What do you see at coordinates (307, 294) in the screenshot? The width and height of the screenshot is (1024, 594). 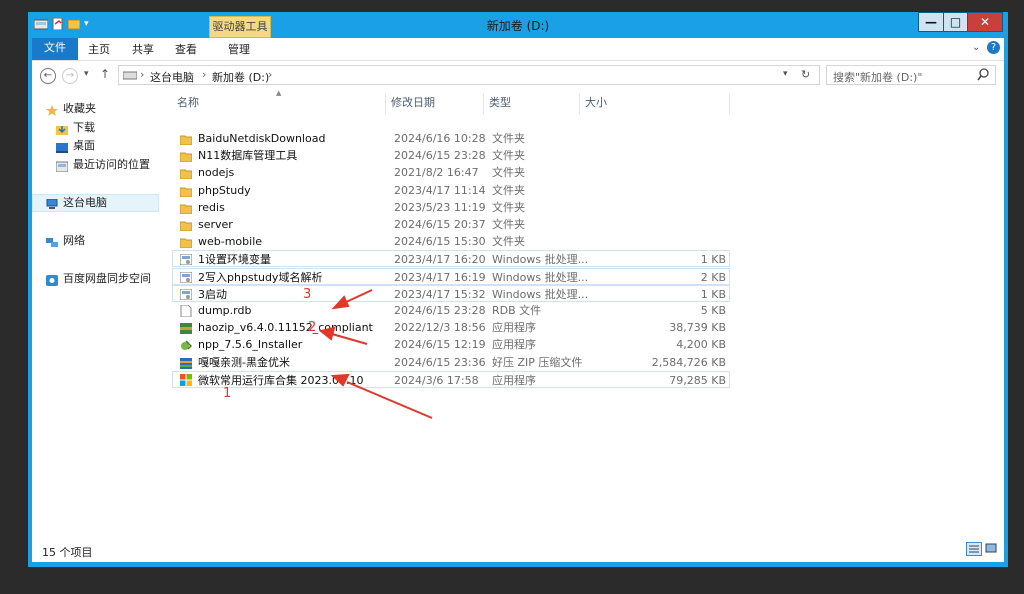 I see `annotation-3: 3` at bounding box center [307, 294].